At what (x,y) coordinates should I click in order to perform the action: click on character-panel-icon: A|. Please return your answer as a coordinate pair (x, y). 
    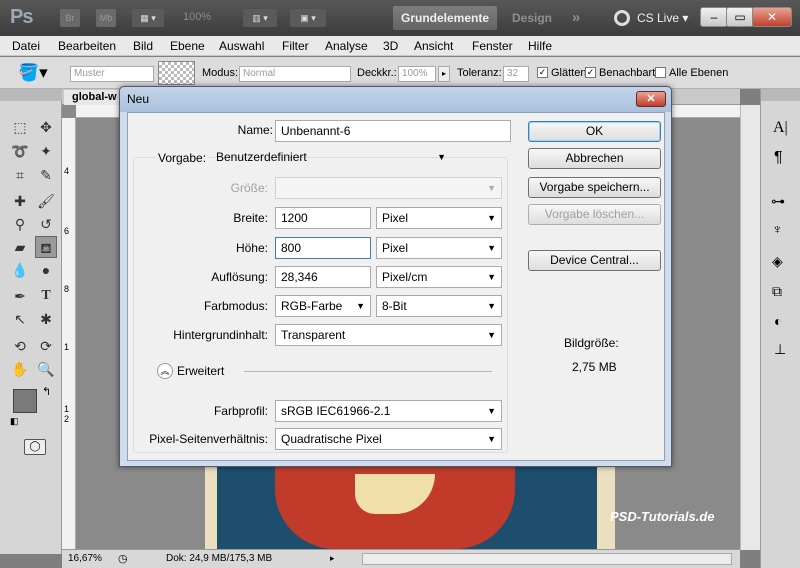
    Looking at the image, I should click on (780, 128).